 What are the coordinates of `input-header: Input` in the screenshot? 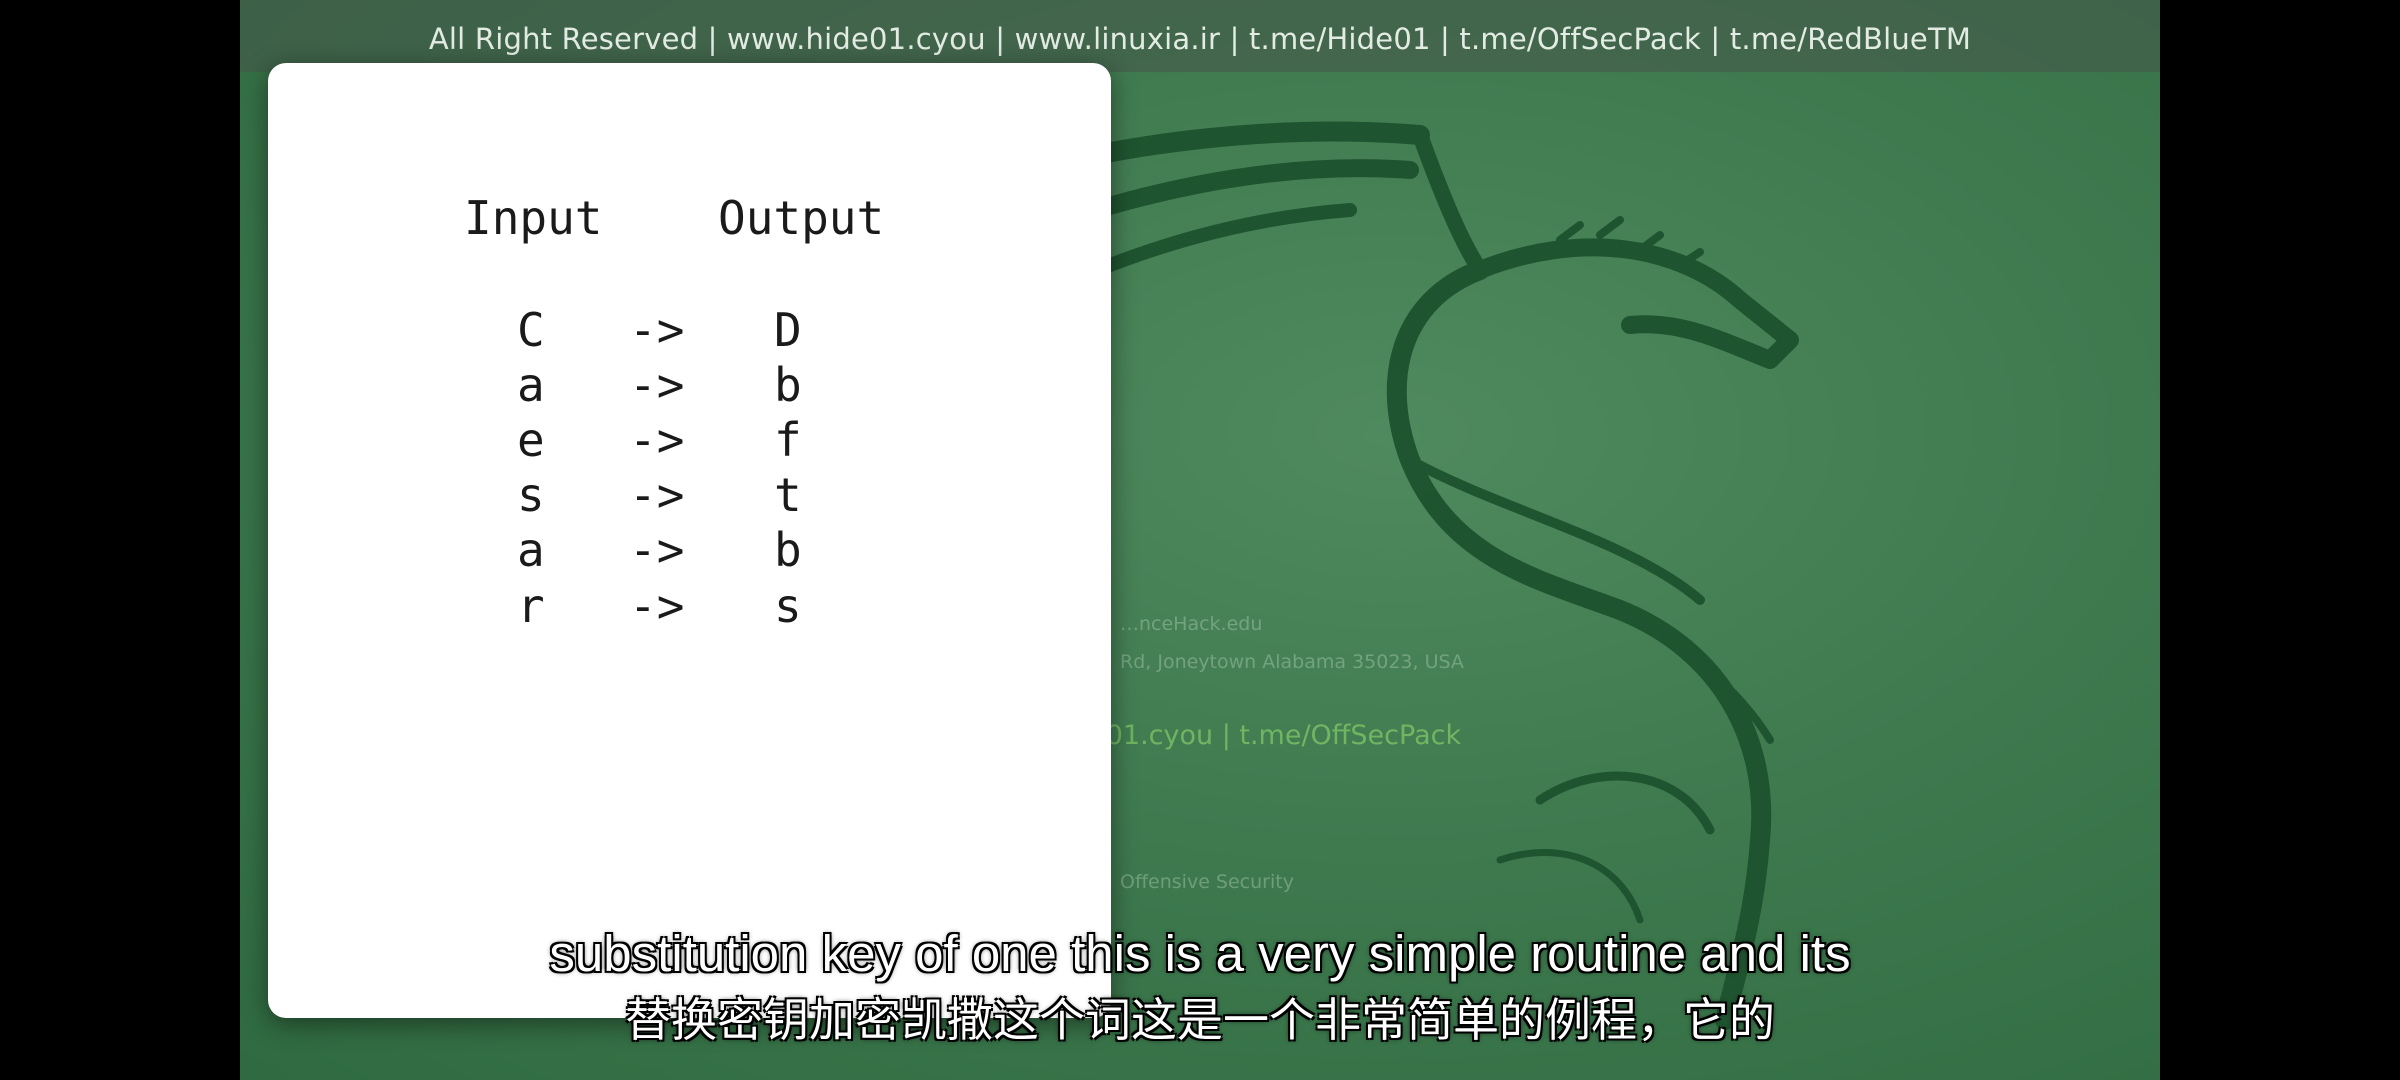 It's located at (533, 218).